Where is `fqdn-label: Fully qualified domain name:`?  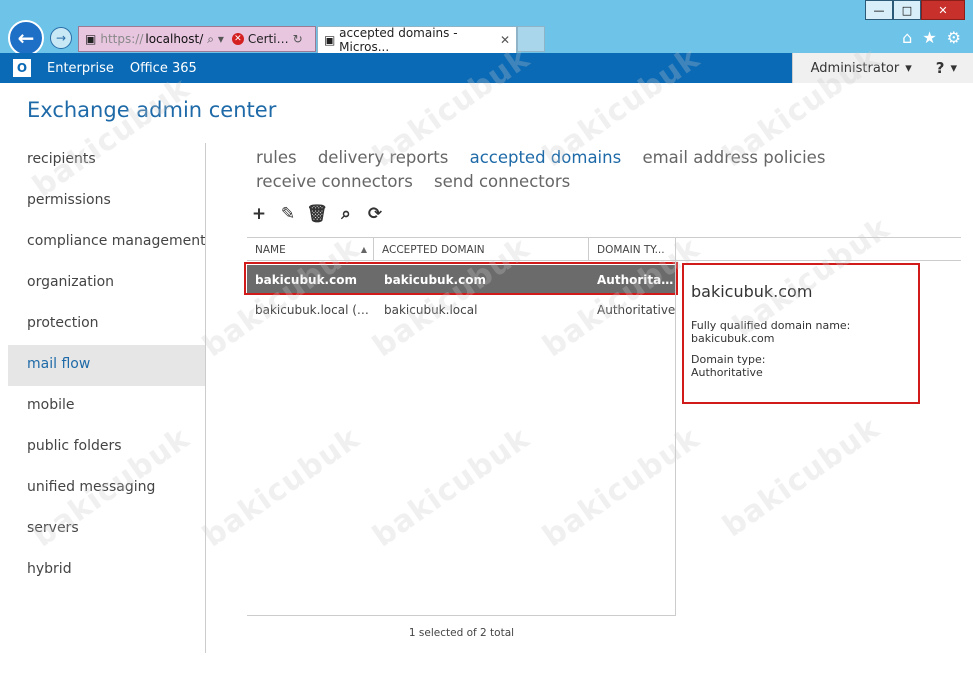 fqdn-label: Fully qualified domain name: is located at coordinates (771, 325).